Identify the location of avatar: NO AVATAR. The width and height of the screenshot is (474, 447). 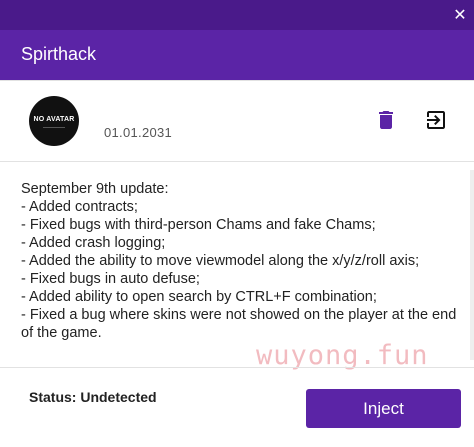
(54, 121).